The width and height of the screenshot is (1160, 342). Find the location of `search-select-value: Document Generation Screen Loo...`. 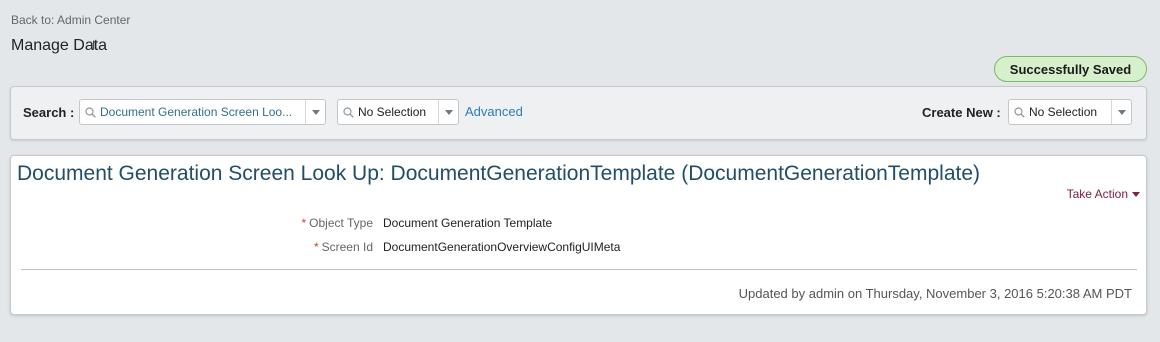

search-select-value: Document Generation Screen Loo... is located at coordinates (196, 112).